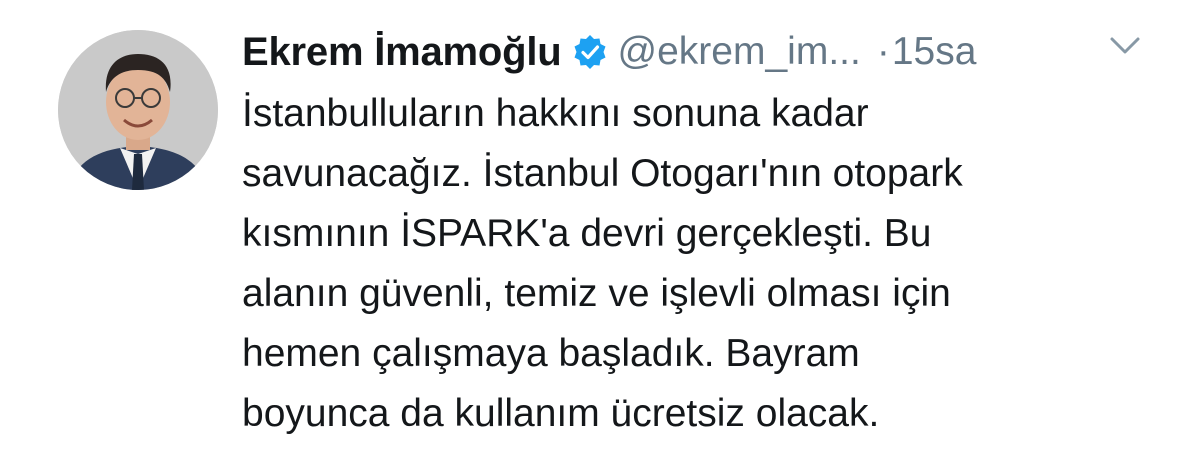  Describe the element at coordinates (1125, 46) in the screenshot. I see `chevron-down-icon` at that location.